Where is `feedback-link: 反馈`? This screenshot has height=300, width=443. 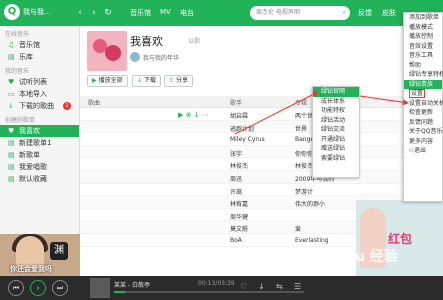
feedback-link: 反馈 is located at coordinates (365, 13).